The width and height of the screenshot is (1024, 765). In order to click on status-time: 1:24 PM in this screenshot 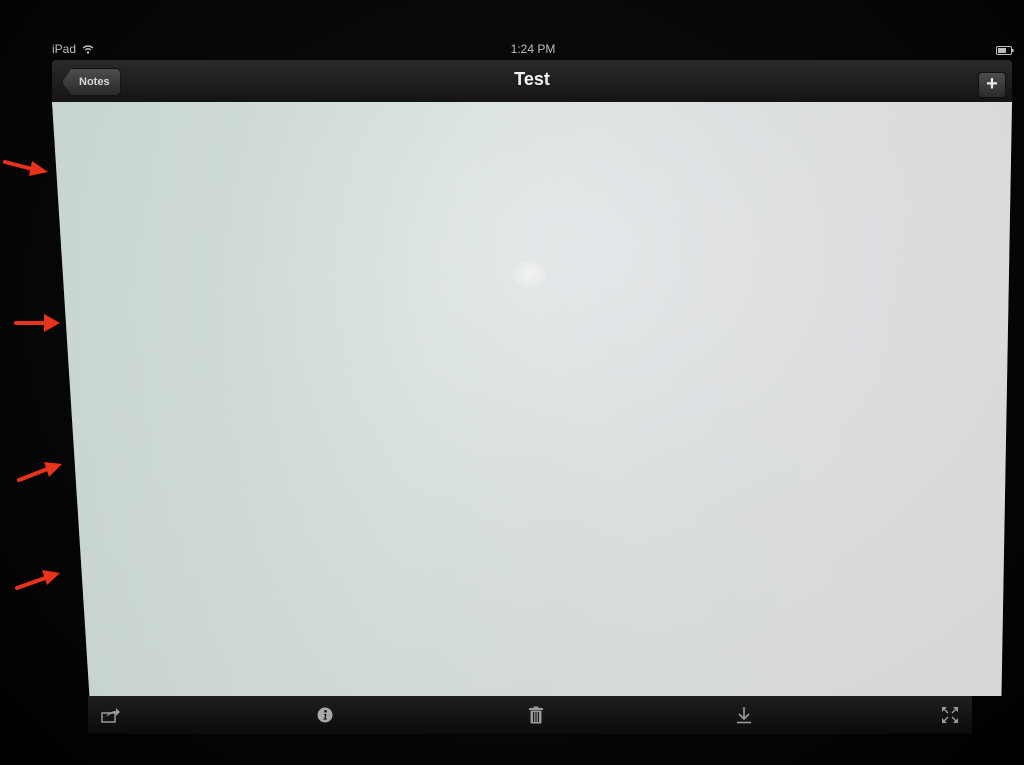, I will do `click(533, 49)`.